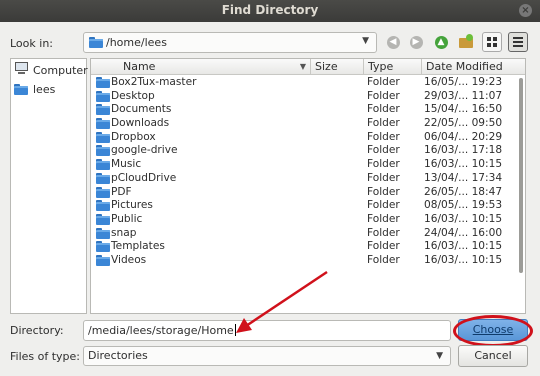 Image resolution: width=540 pixels, height=376 pixels. I want to click on new-folder-button, so click(466, 42).